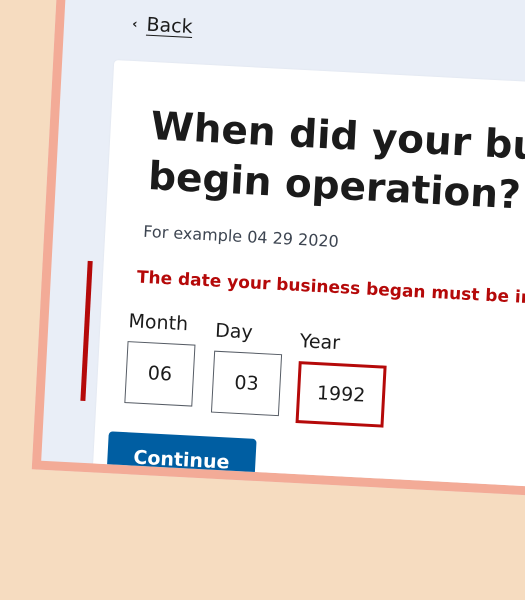 The height and width of the screenshot is (600, 525). Describe the element at coordinates (241, 236) in the screenshot. I see `date-hint: For example 04 29 2020` at that location.